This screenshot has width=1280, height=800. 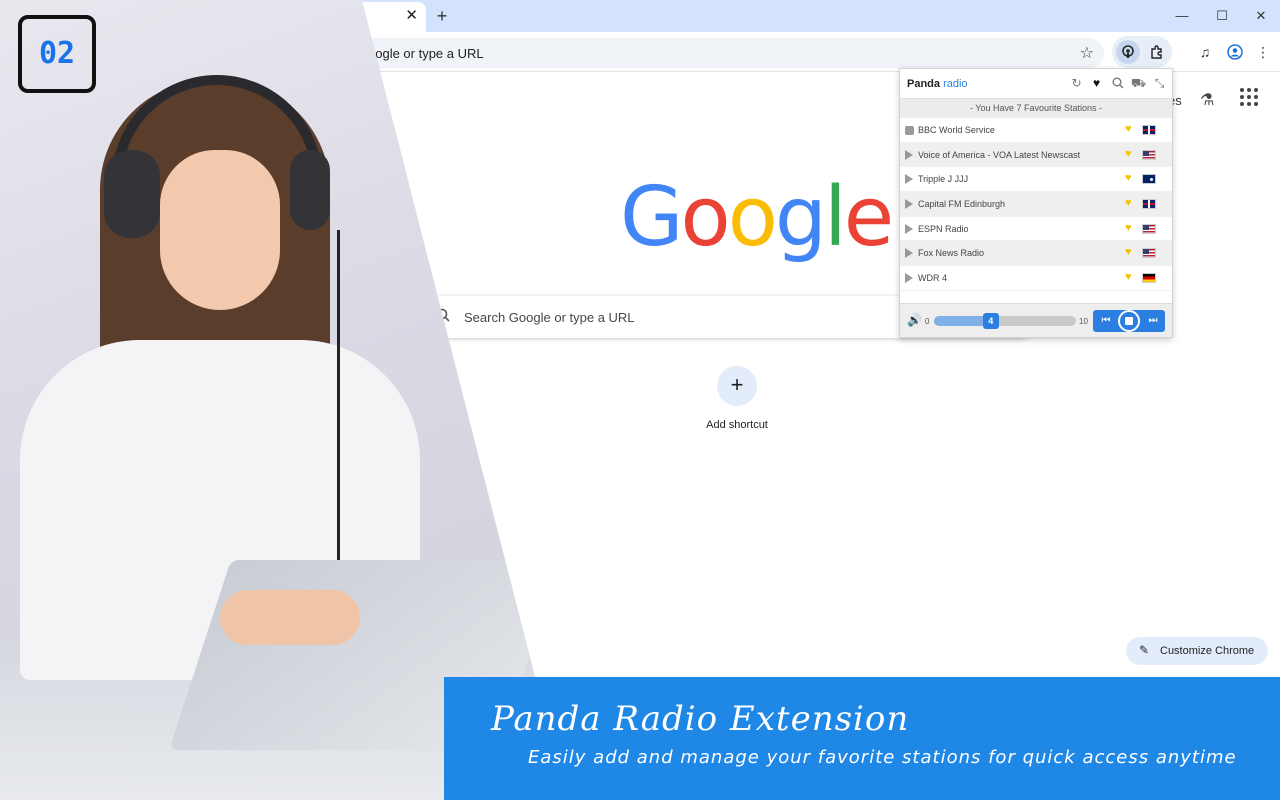 What do you see at coordinates (991, 321) in the screenshot?
I see `volume-slider-thumb: 4` at bounding box center [991, 321].